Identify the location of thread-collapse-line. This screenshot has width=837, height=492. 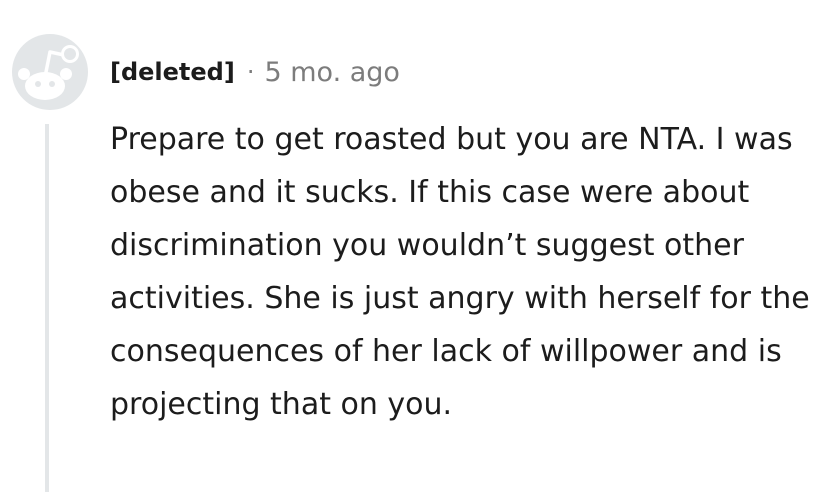
(47, 308).